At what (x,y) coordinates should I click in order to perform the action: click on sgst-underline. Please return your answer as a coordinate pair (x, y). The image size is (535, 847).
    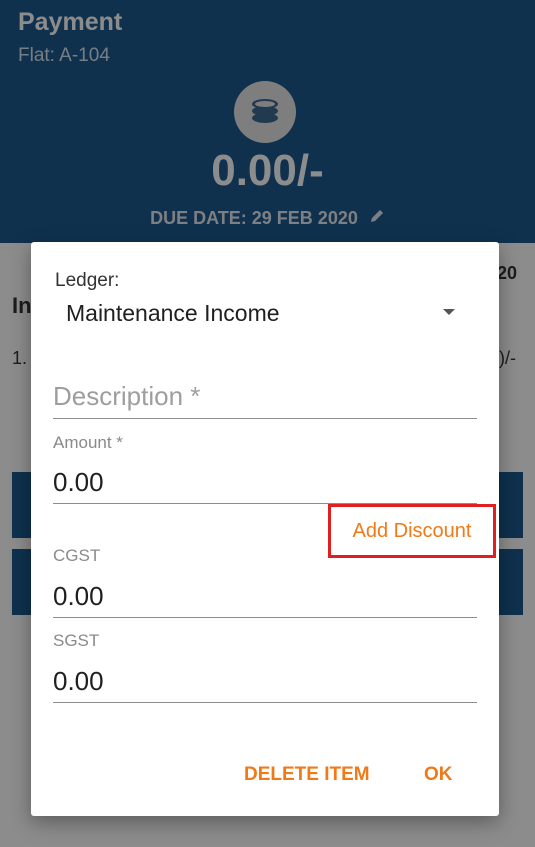
    Looking at the image, I should click on (265, 702).